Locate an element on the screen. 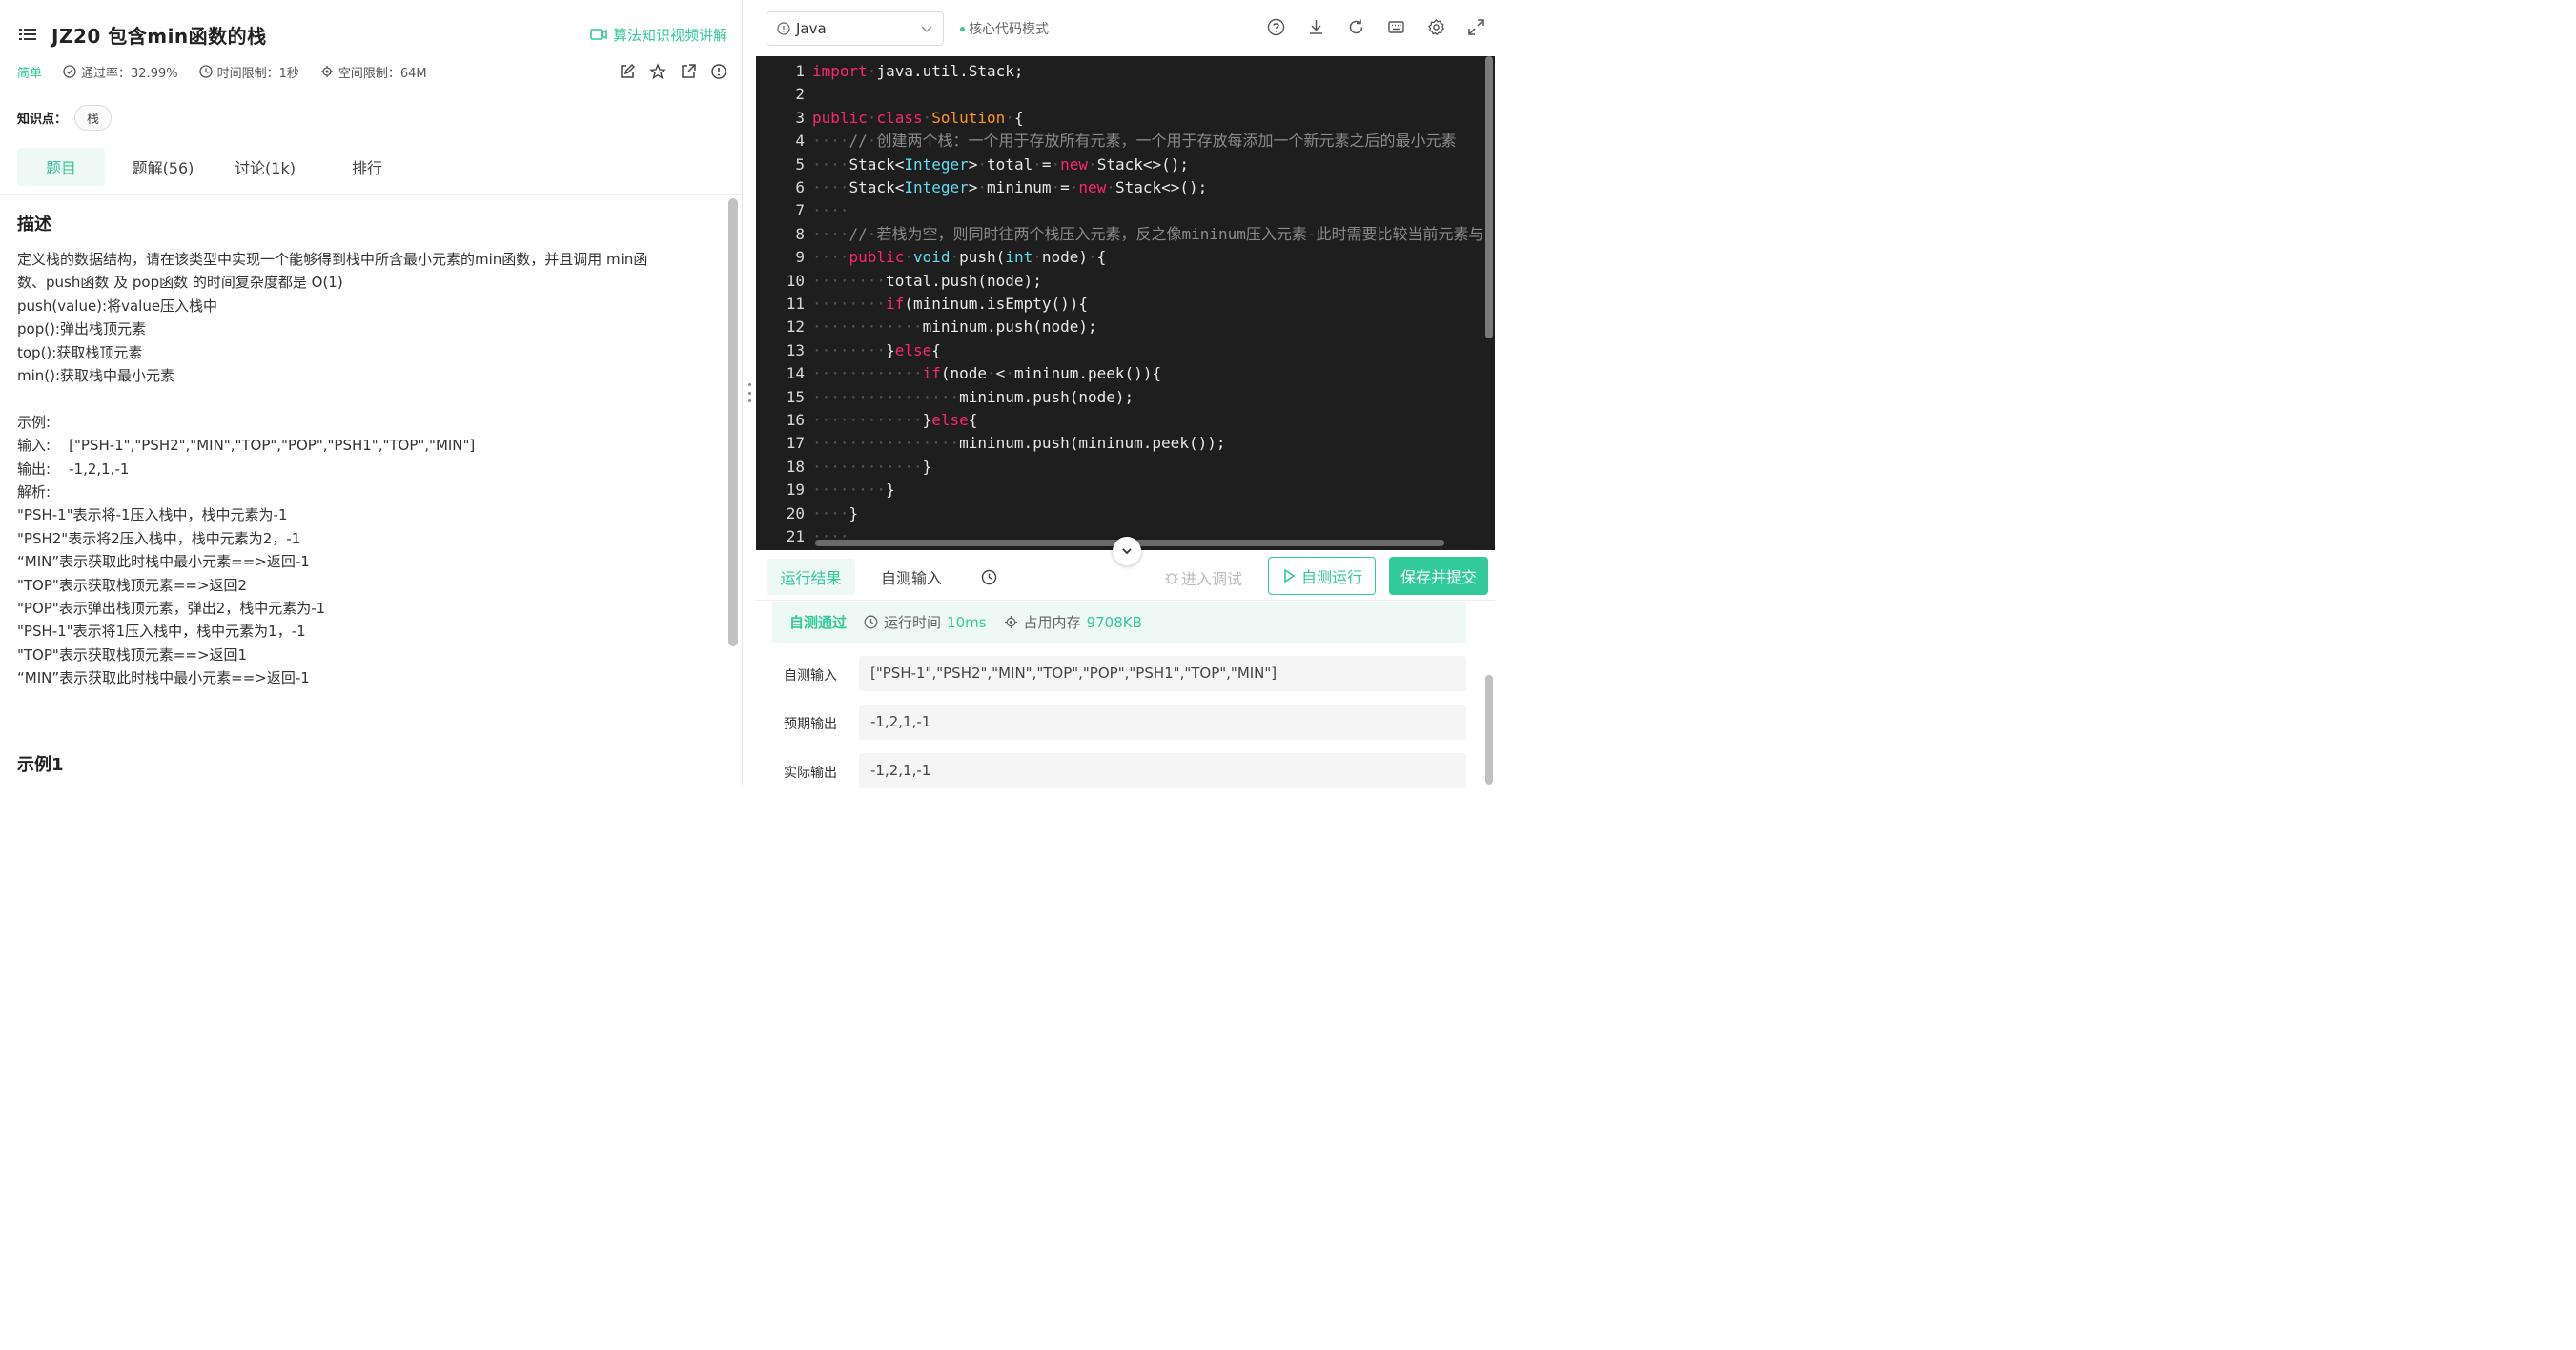 This screenshot has height=1350, width=2576. code-text: ············} is located at coordinates (872, 467).